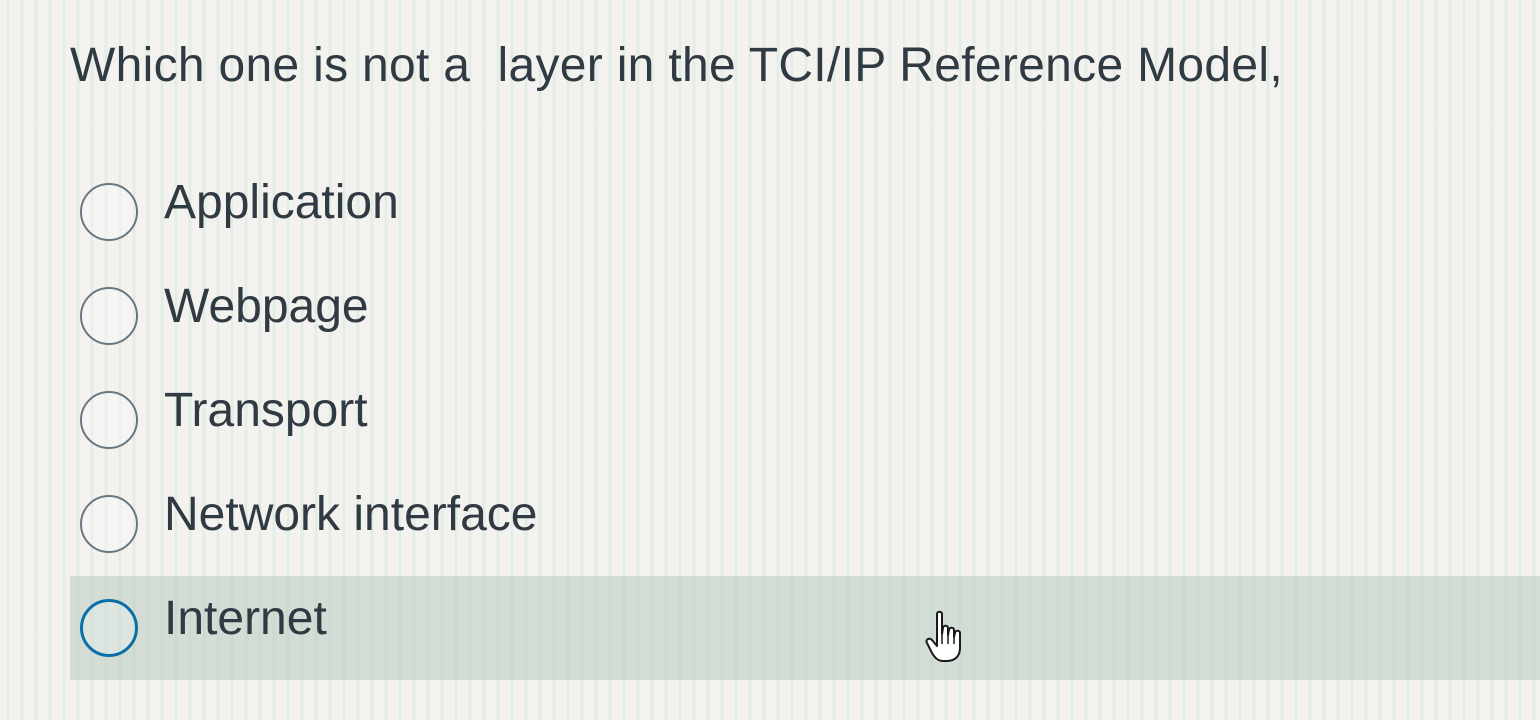  Describe the element at coordinates (281, 202) in the screenshot. I see `answer-label: Application` at that location.